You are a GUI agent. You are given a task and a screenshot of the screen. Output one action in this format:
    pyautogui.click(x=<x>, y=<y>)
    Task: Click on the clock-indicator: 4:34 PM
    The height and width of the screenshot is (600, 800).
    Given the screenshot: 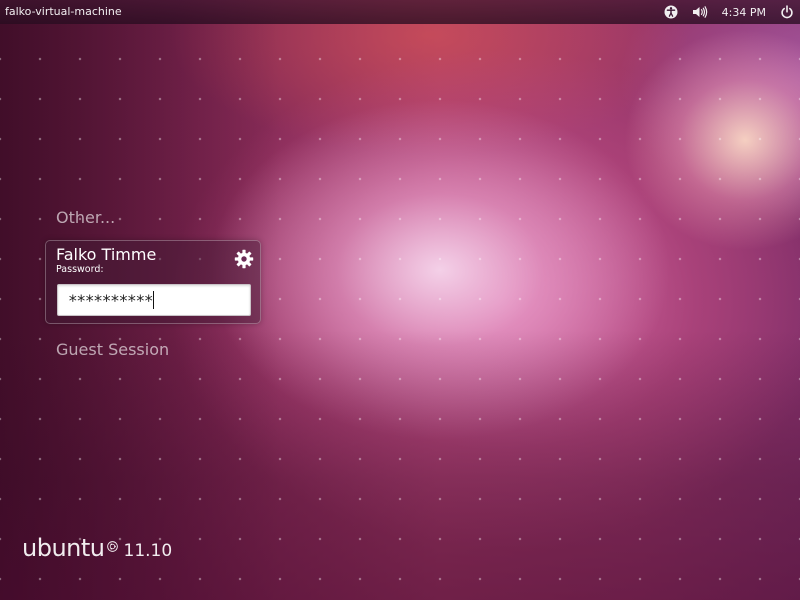 What is the action you would take?
    pyautogui.click(x=744, y=12)
    